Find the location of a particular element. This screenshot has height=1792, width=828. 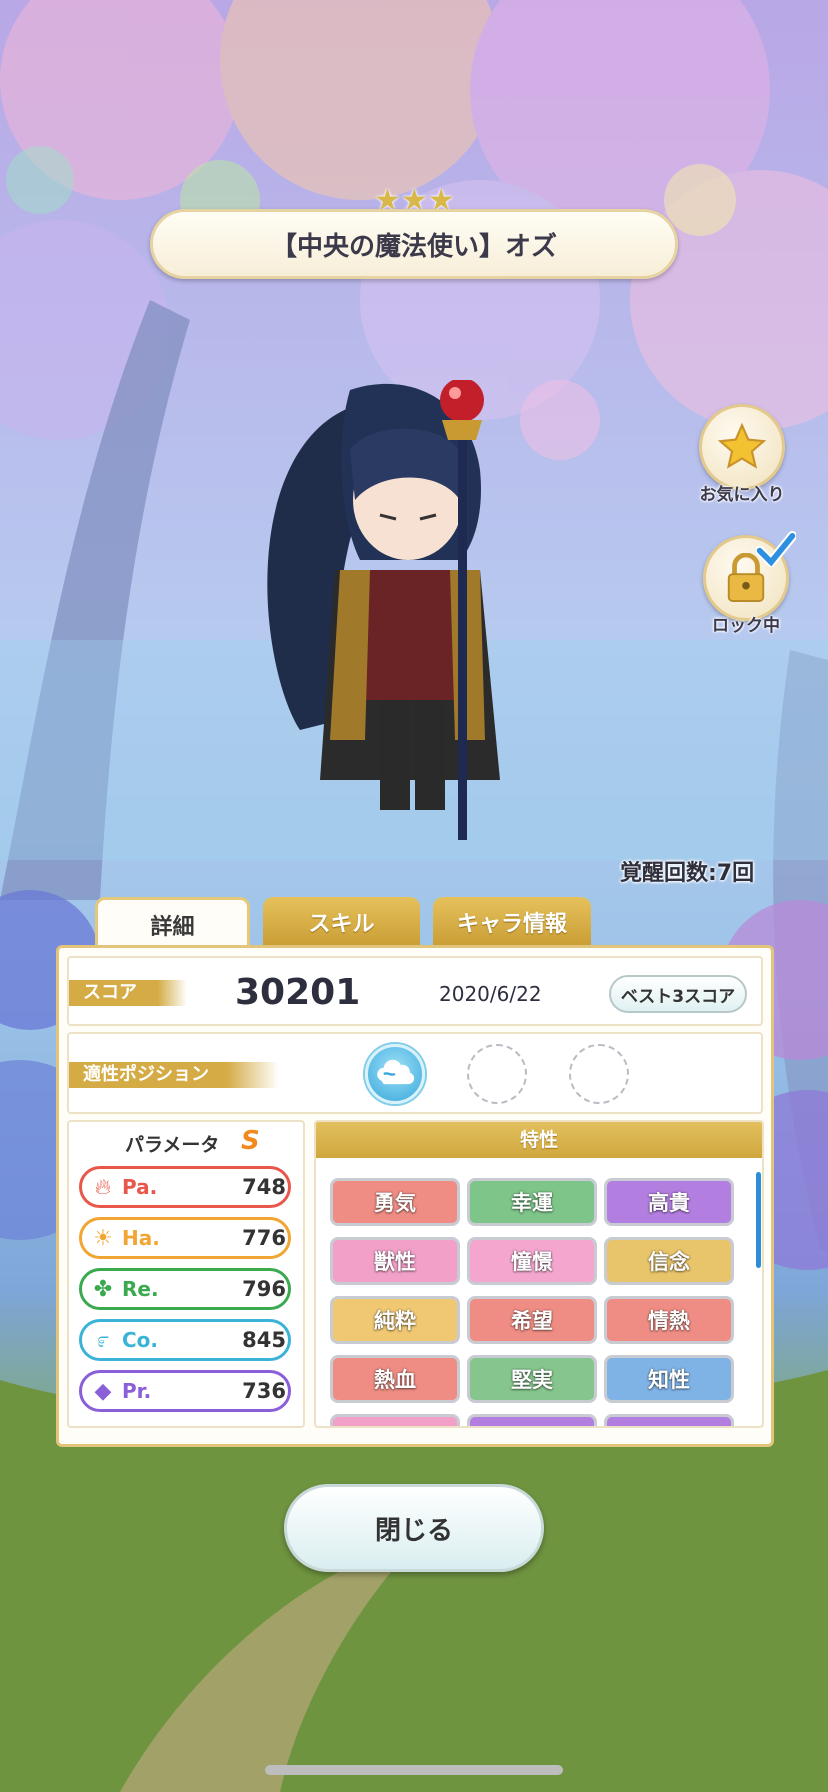

trait-item: 純粋 is located at coordinates (395, 1320).